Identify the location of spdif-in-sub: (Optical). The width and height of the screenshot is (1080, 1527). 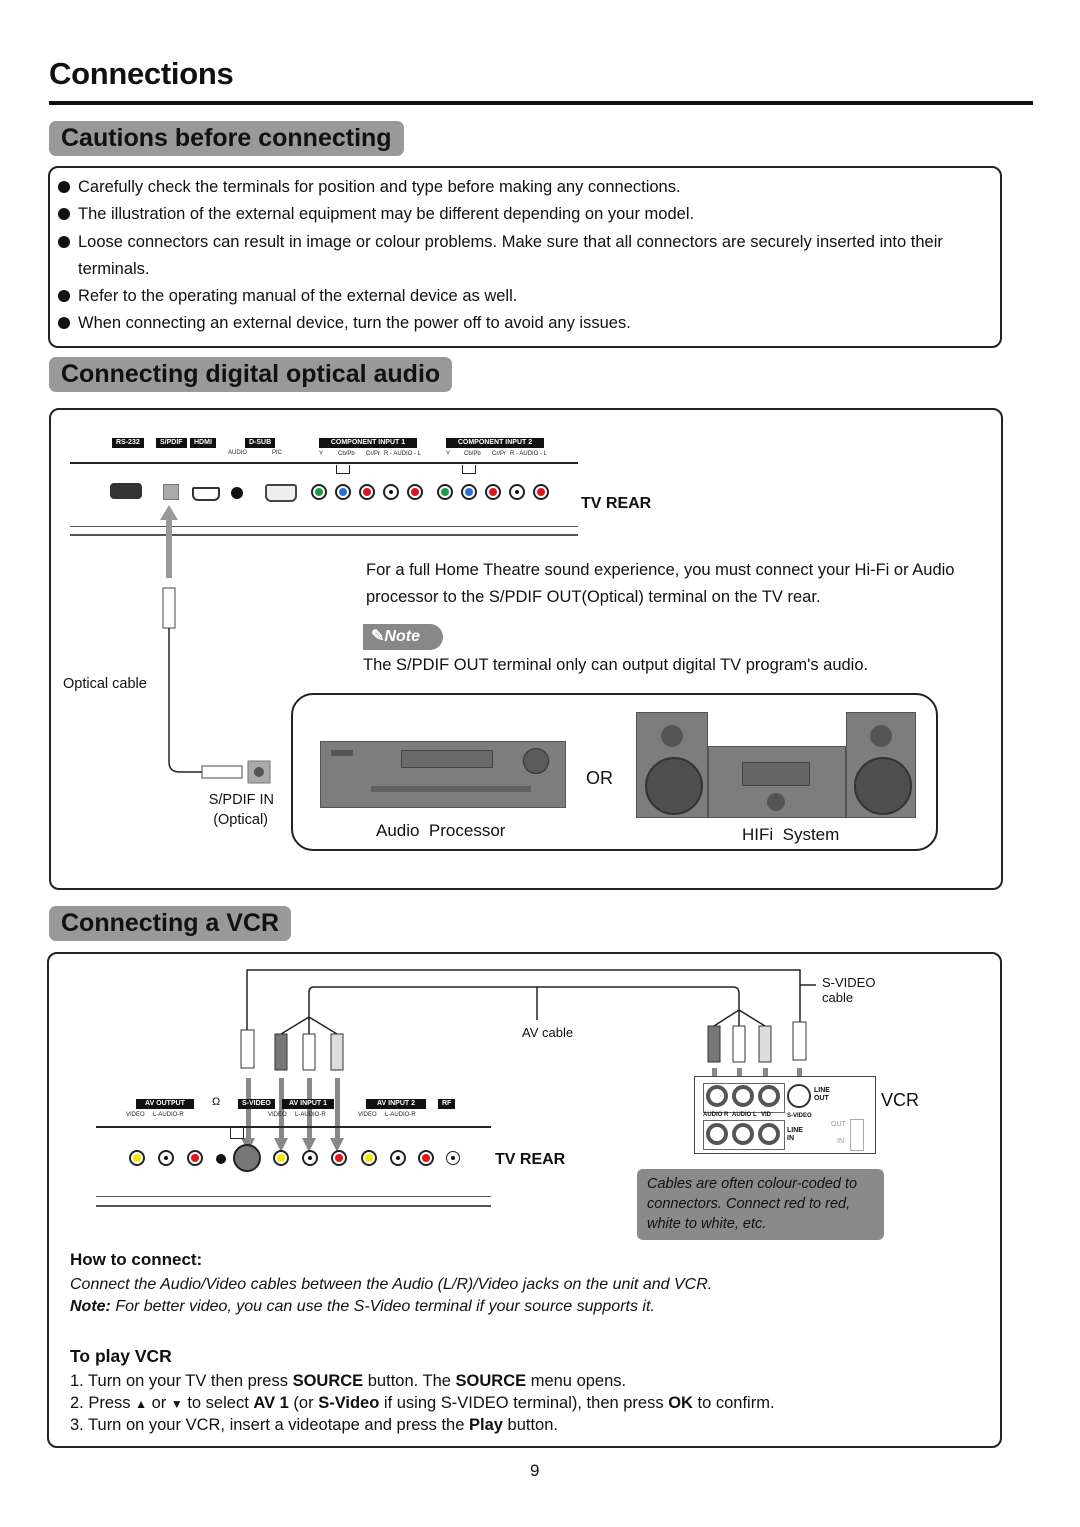
(240, 820).